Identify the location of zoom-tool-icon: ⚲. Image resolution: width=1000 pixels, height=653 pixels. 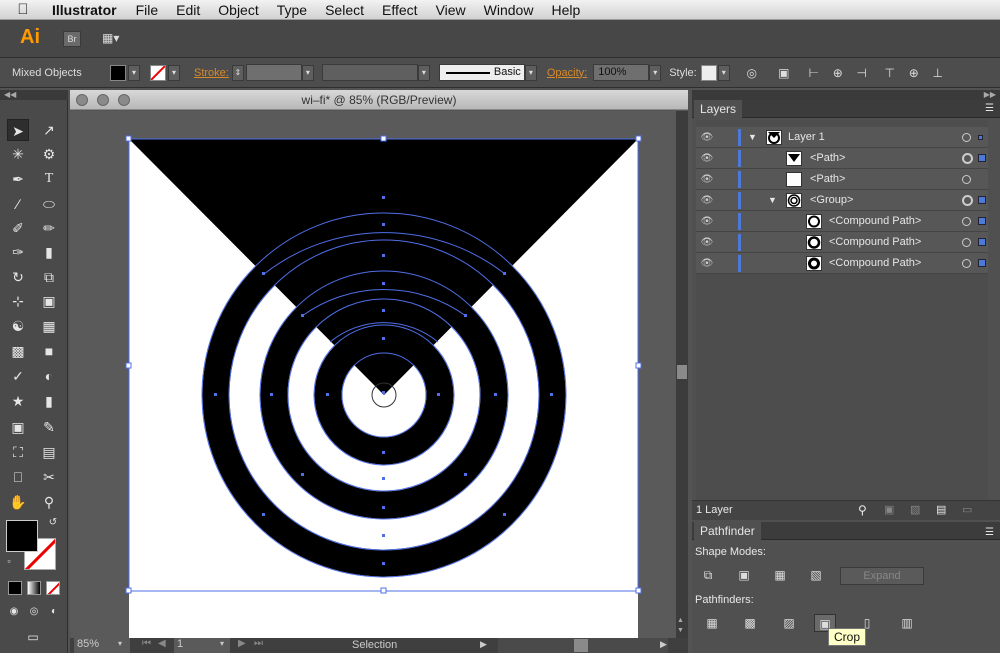
(49, 502).